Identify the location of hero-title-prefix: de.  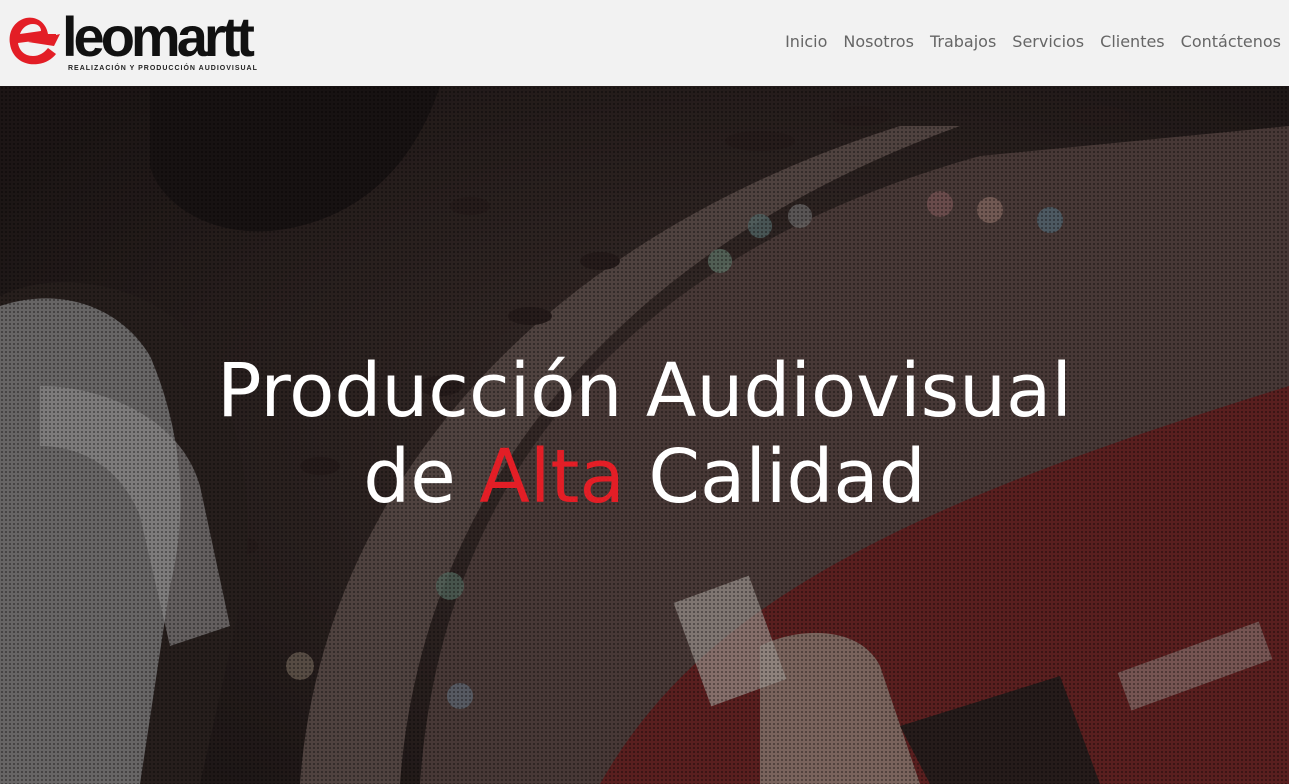
(409, 477).